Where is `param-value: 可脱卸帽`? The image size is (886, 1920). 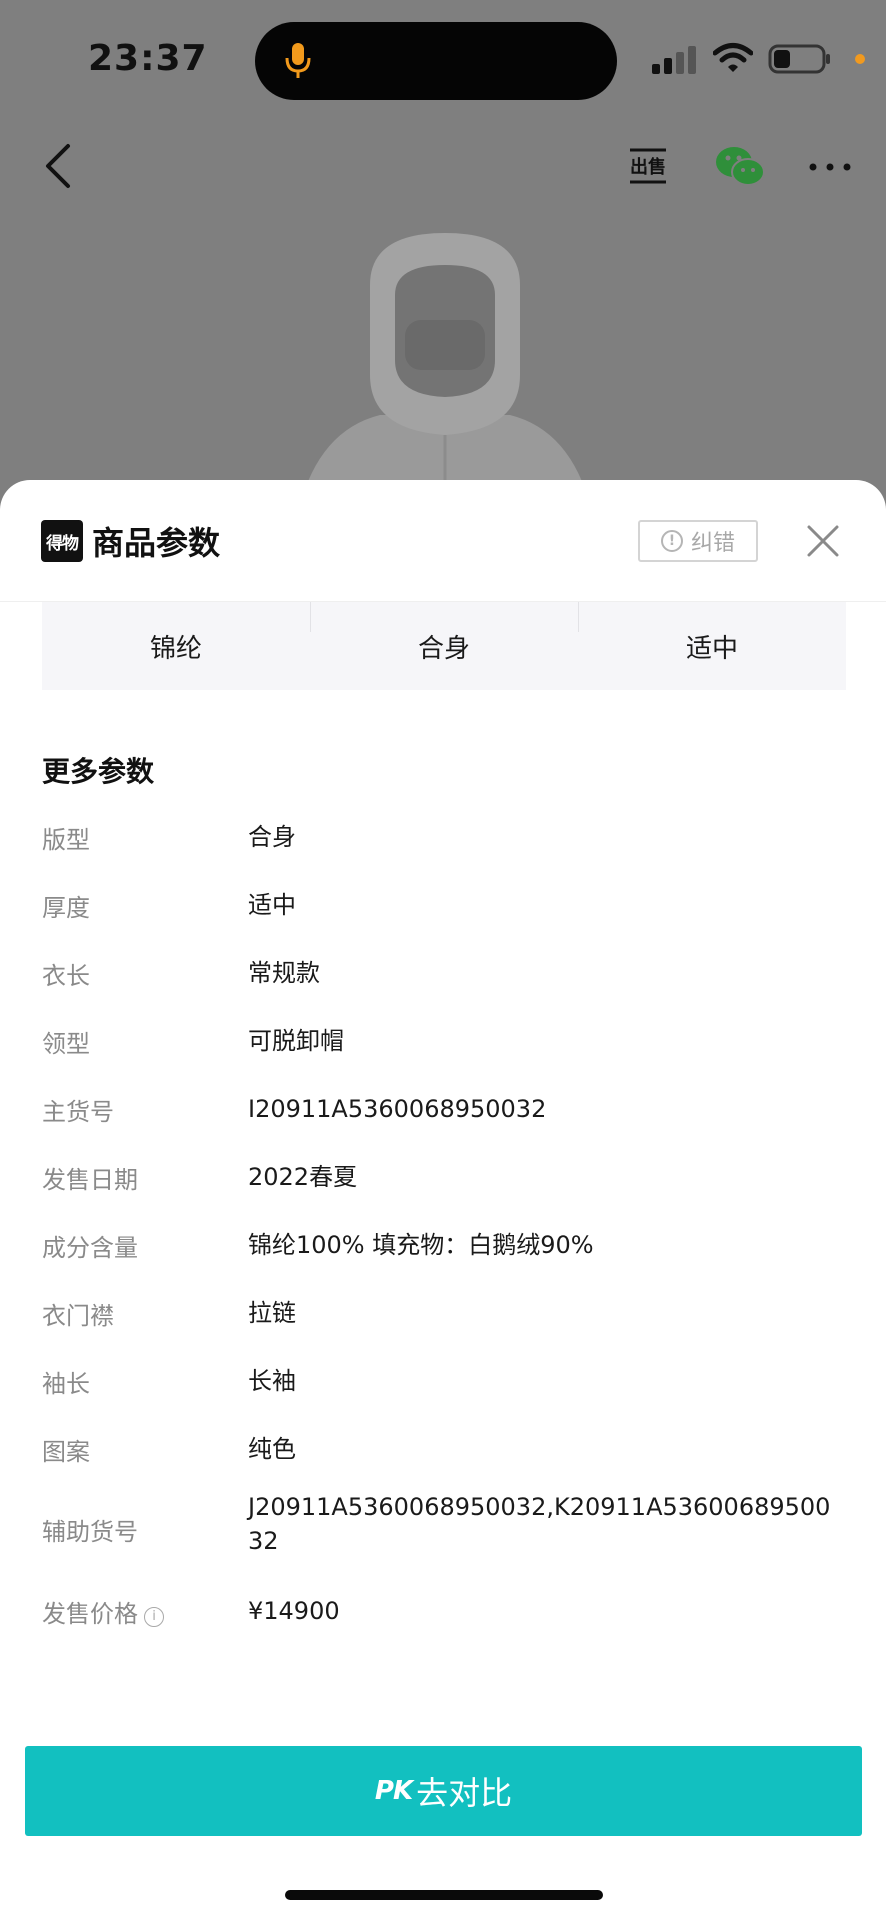
param-value: 可脱卸帽 is located at coordinates (296, 1041).